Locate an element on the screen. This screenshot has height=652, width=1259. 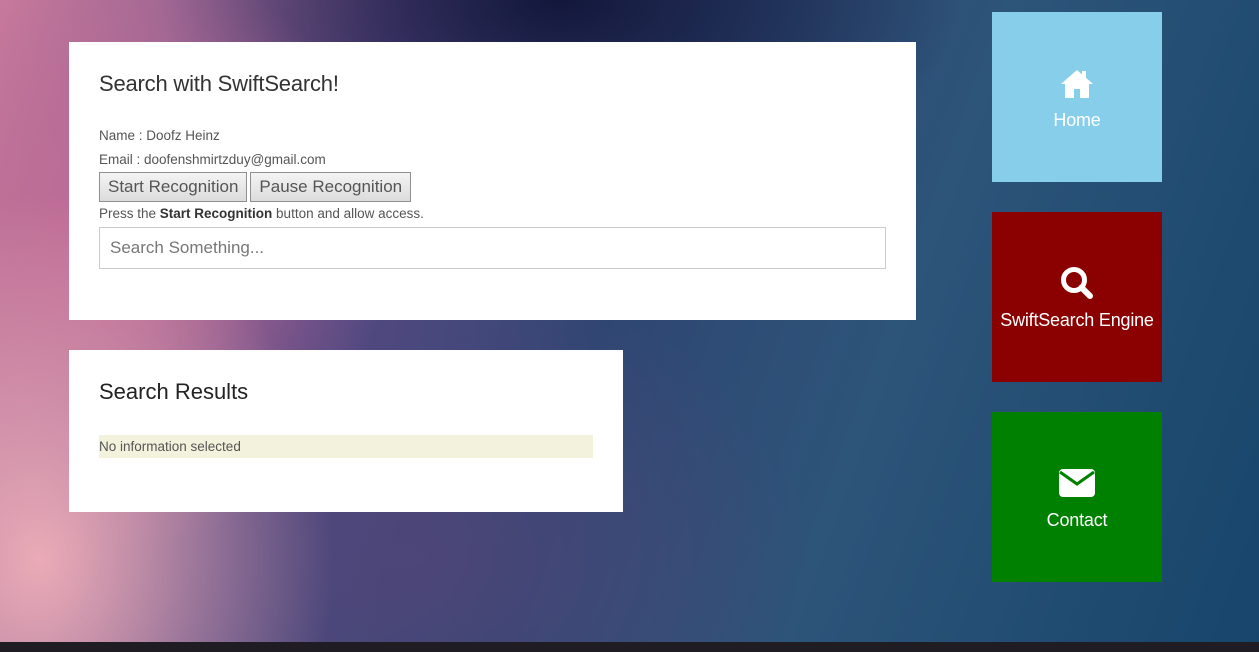
results-panel-title: Search Results is located at coordinates (174, 391).